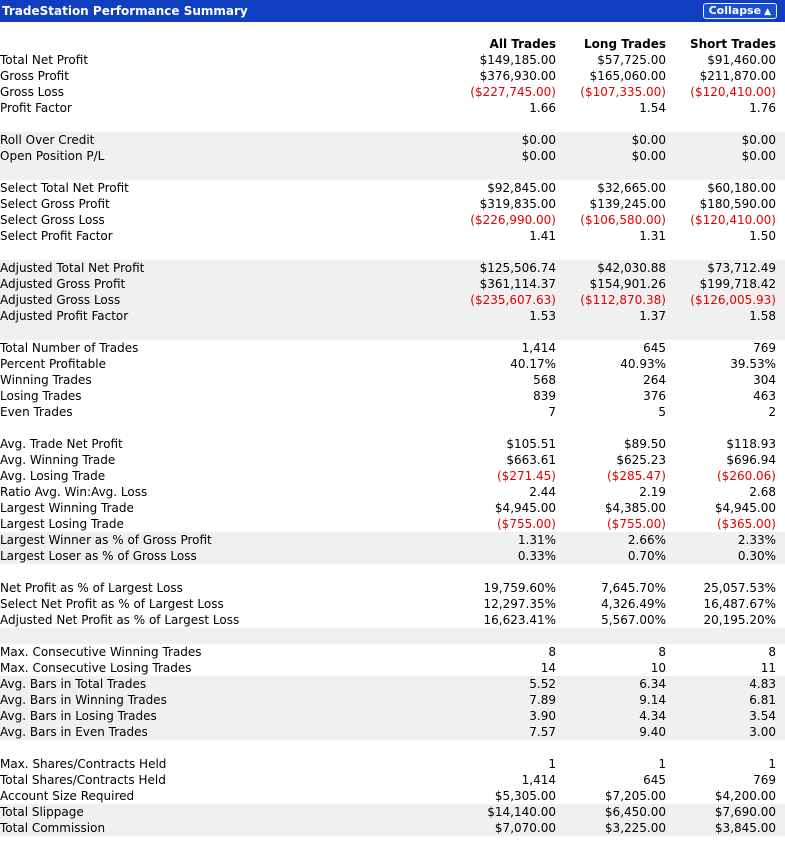 Image resolution: width=785 pixels, height=848 pixels. What do you see at coordinates (64, 188) in the screenshot?
I see `row-label: Select Total Net Profit` at bounding box center [64, 188].